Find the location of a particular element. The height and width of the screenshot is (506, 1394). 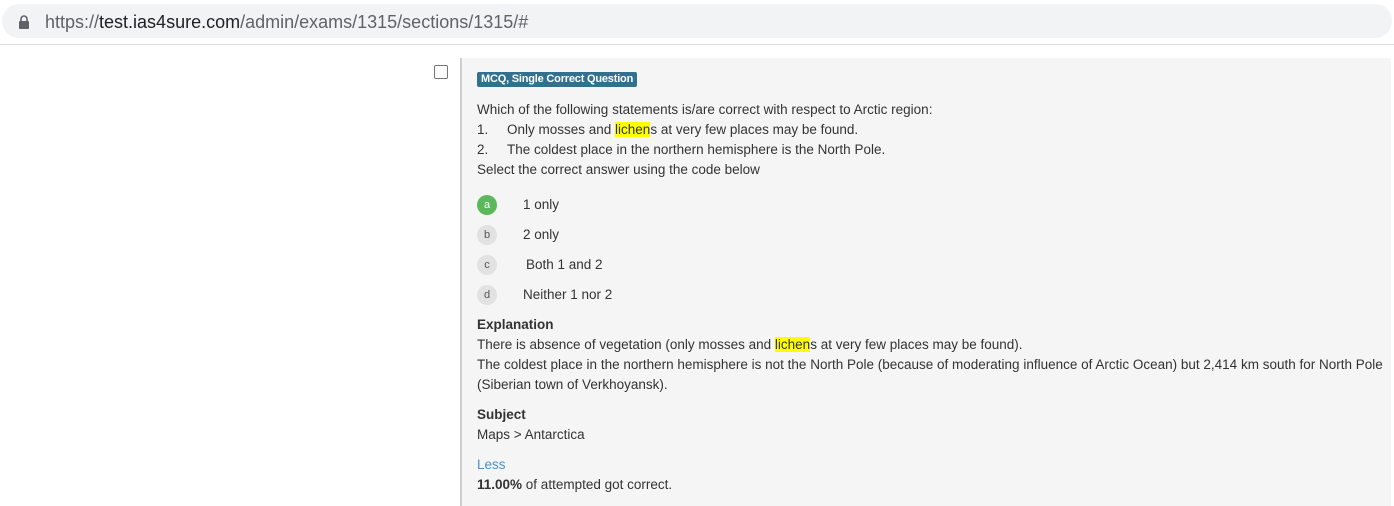

attempt-stat-text: of attempted got correct. is located at coordinates (597, 484).